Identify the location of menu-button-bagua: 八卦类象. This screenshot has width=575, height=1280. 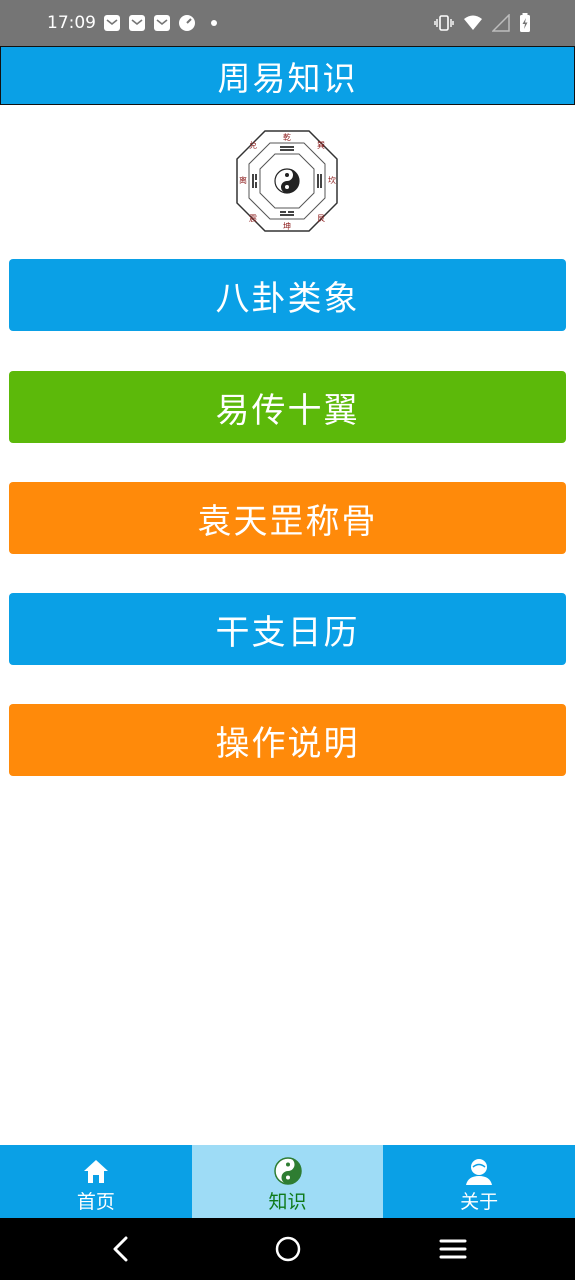
(287, 295).